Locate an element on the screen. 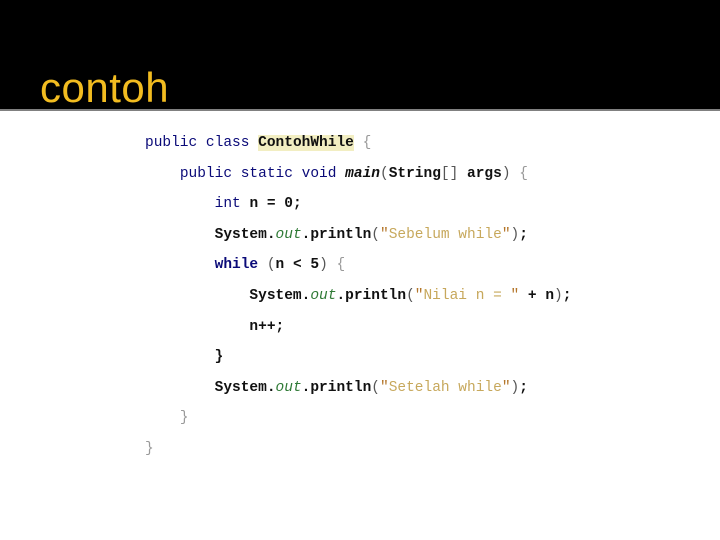  code-token-plain: String is located at coordinates (414, 173).